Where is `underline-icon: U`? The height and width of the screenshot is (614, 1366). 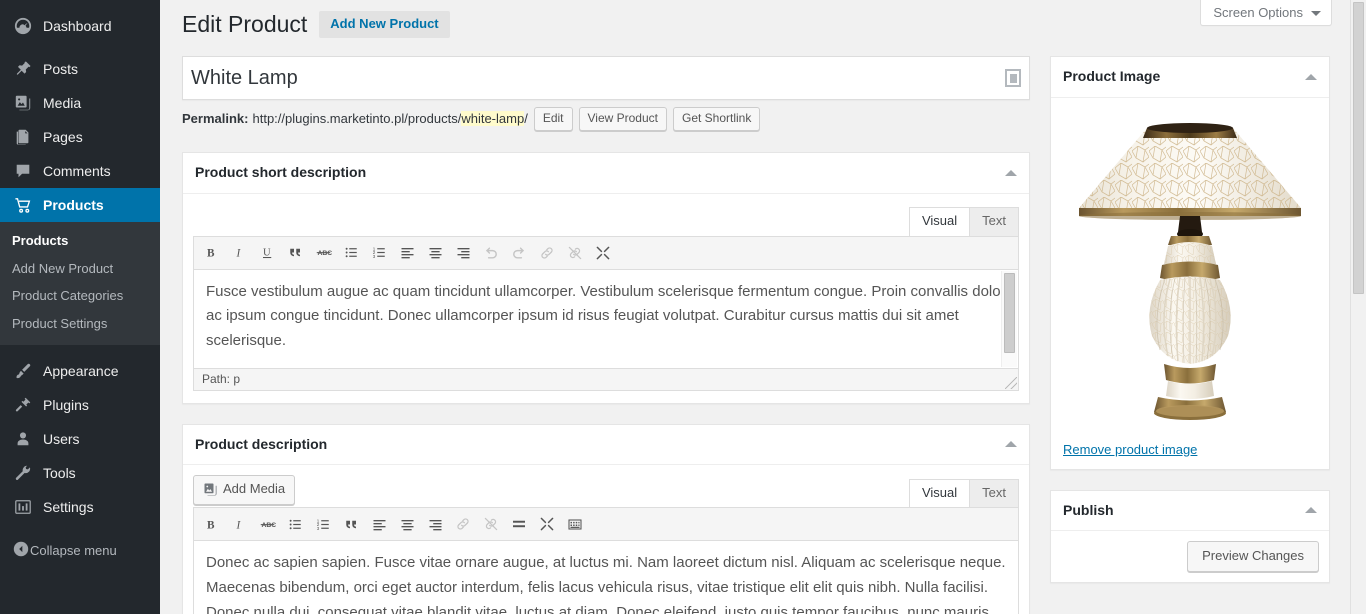
underline-icon: U is located at coordinates (267, 253).